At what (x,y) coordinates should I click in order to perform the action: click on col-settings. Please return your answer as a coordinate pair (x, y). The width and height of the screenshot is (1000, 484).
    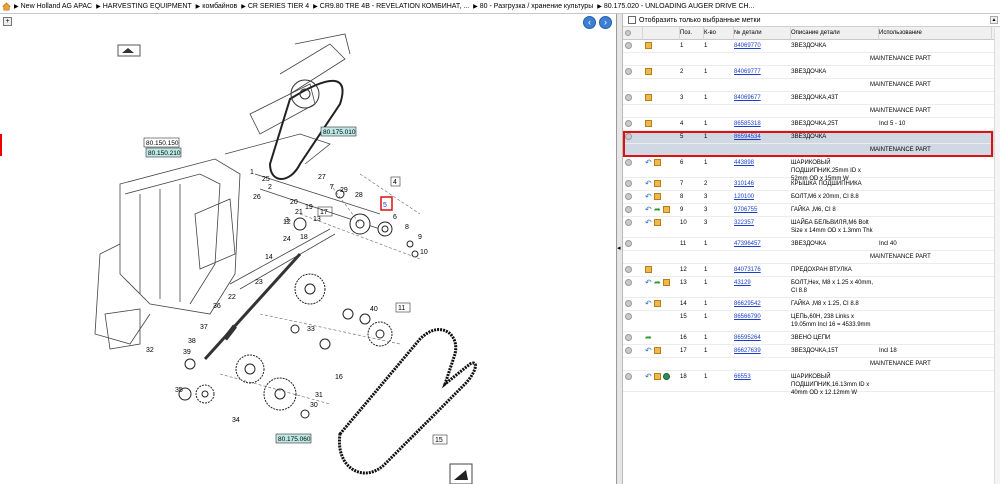
    Looking at the image, I should click on (633, 33).